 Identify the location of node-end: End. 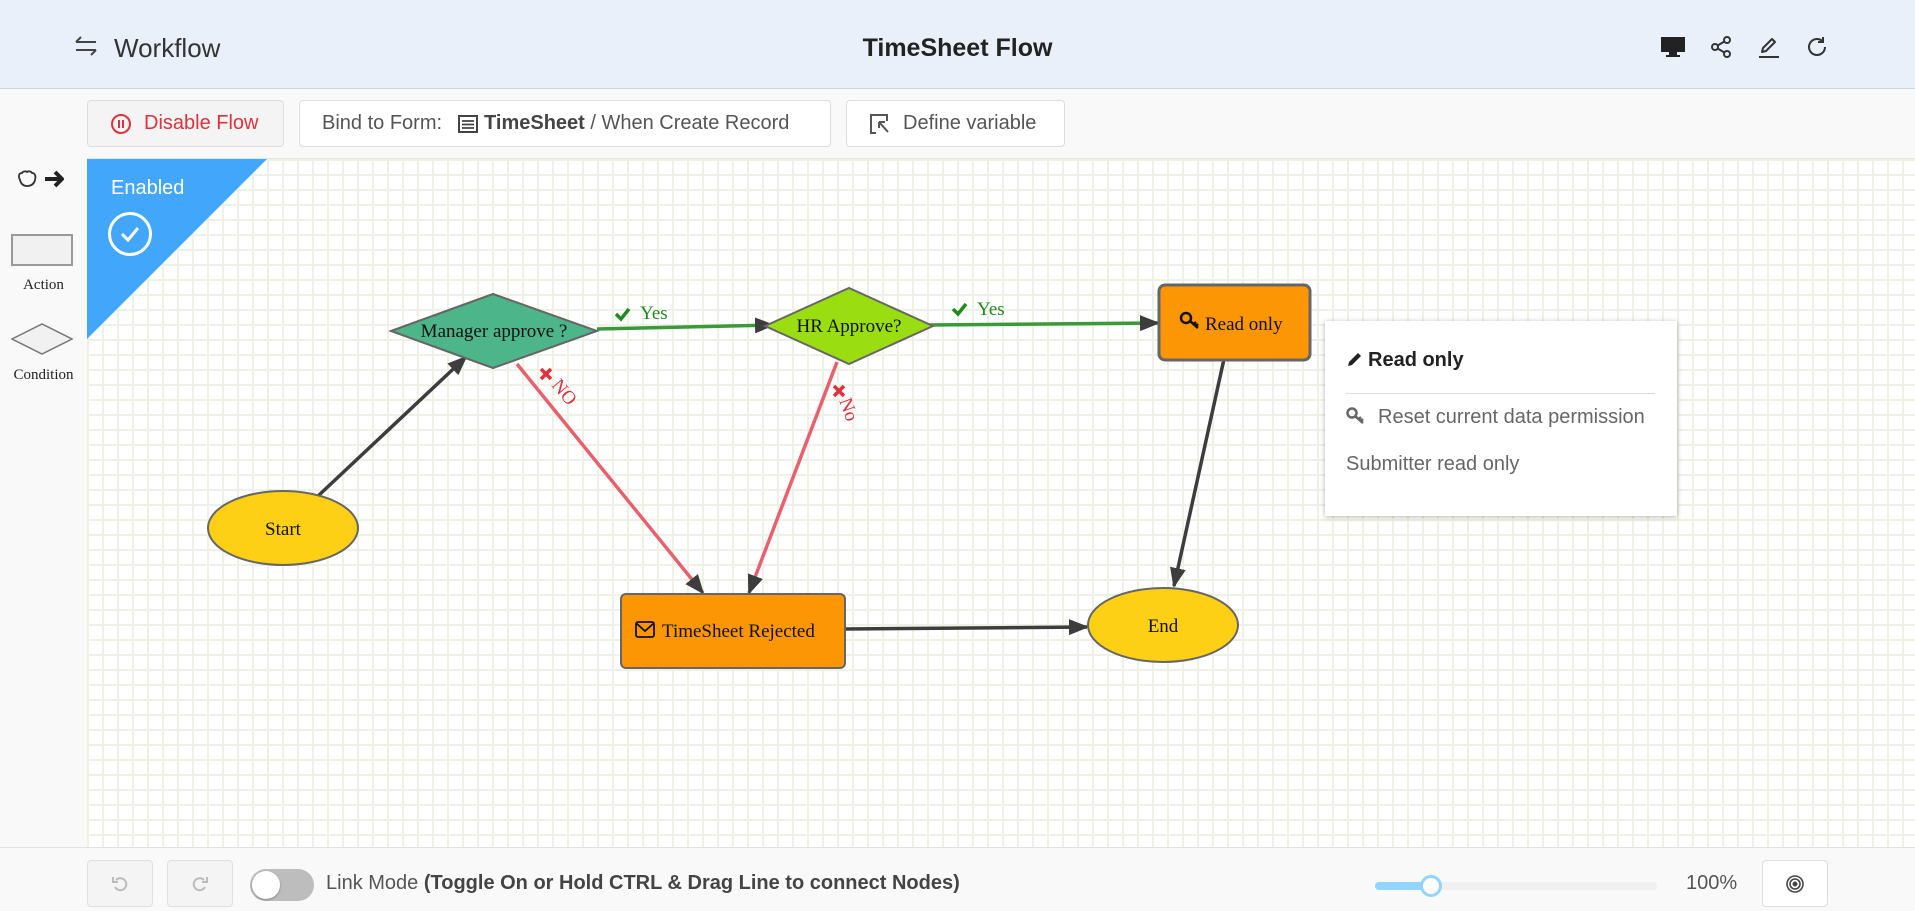
(1163, 625).